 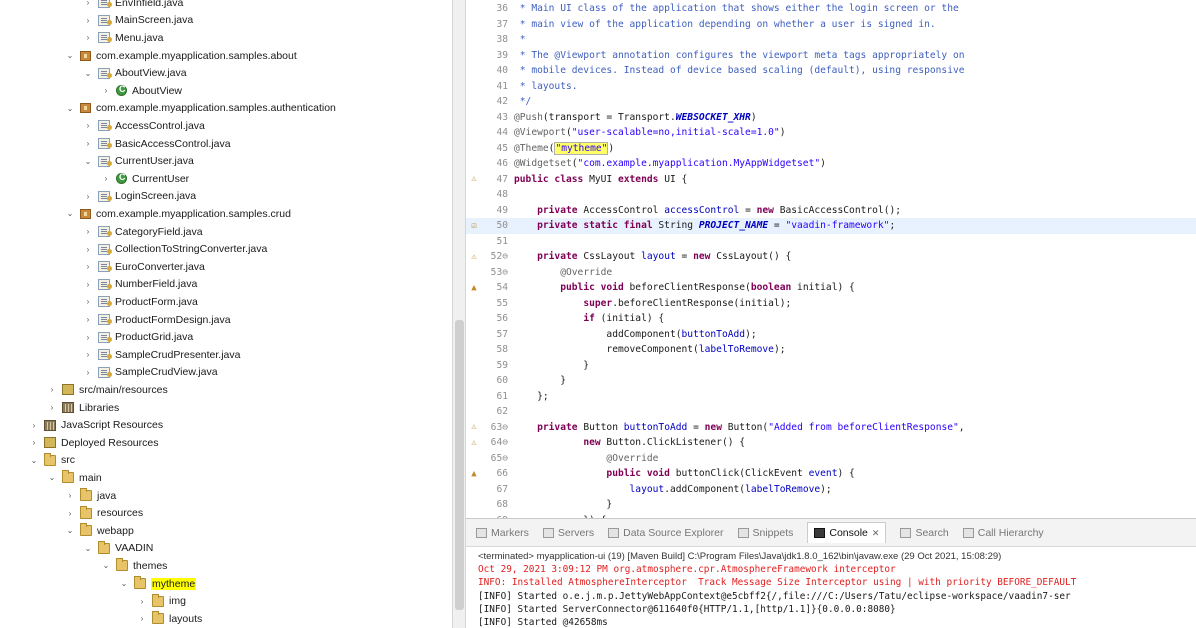 What do you see at coordinates (831, 195) in the screenshot?
I see `code-line: 48` at bounding box center [831, 195].